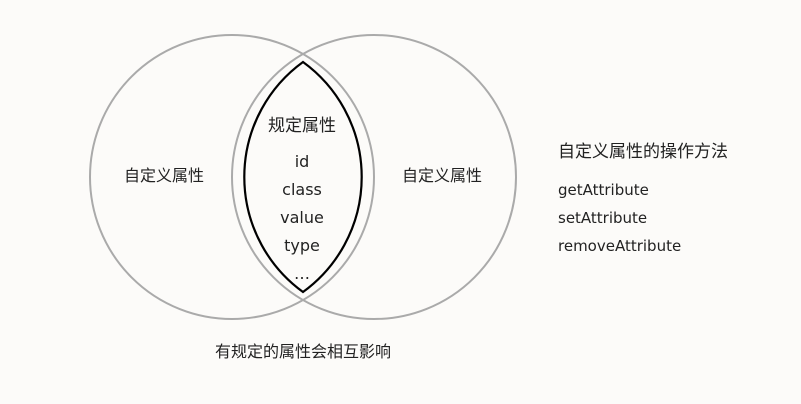  What do you see at coordinates (620, 246) in the screenshot?
I see `operation-removeattribute: removeAttribute` at bounding box center [620, 246].